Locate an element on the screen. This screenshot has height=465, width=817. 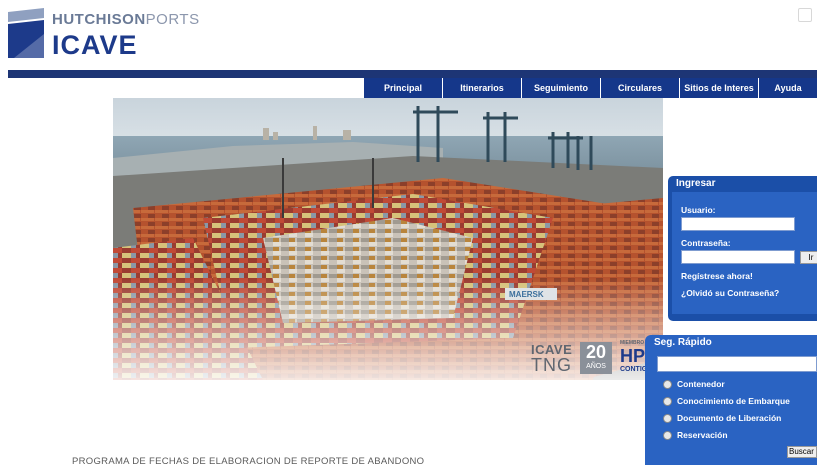
radio-documento-de-liberacion: Documento de Liberación is located at coordinates (722, 418).